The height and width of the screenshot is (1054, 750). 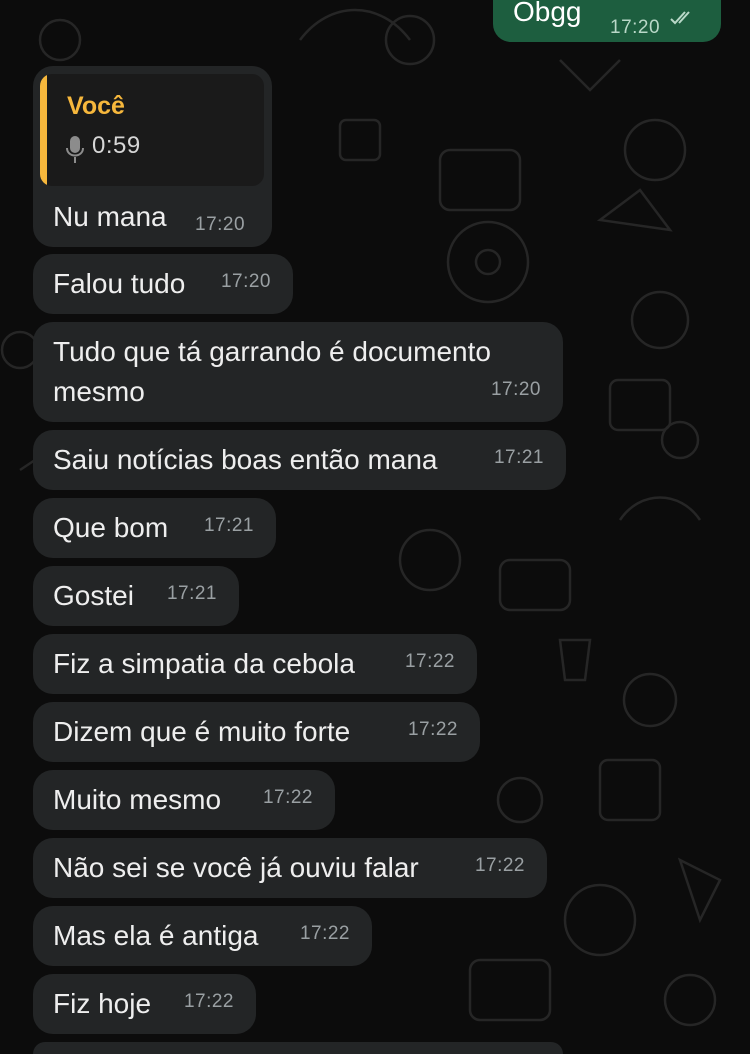 What do you see at coordinates (607, 21) in the screenshot?
I see `outgoing-message: Obgg 17:20` at bounding box center [607, 21].